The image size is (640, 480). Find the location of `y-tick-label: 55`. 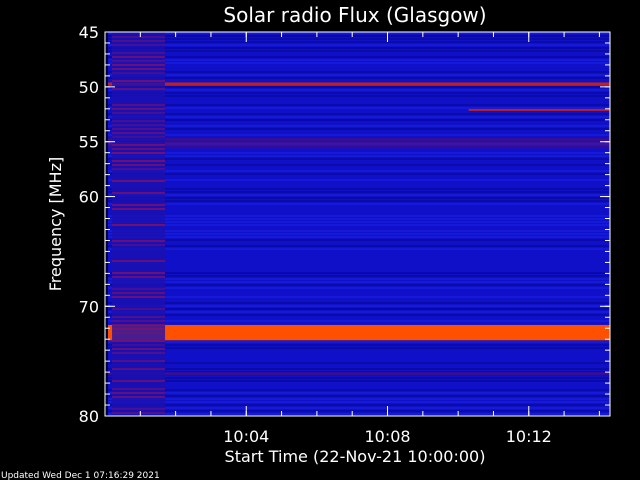

y-tick-label: 55 is located at coordinates (89, 142).